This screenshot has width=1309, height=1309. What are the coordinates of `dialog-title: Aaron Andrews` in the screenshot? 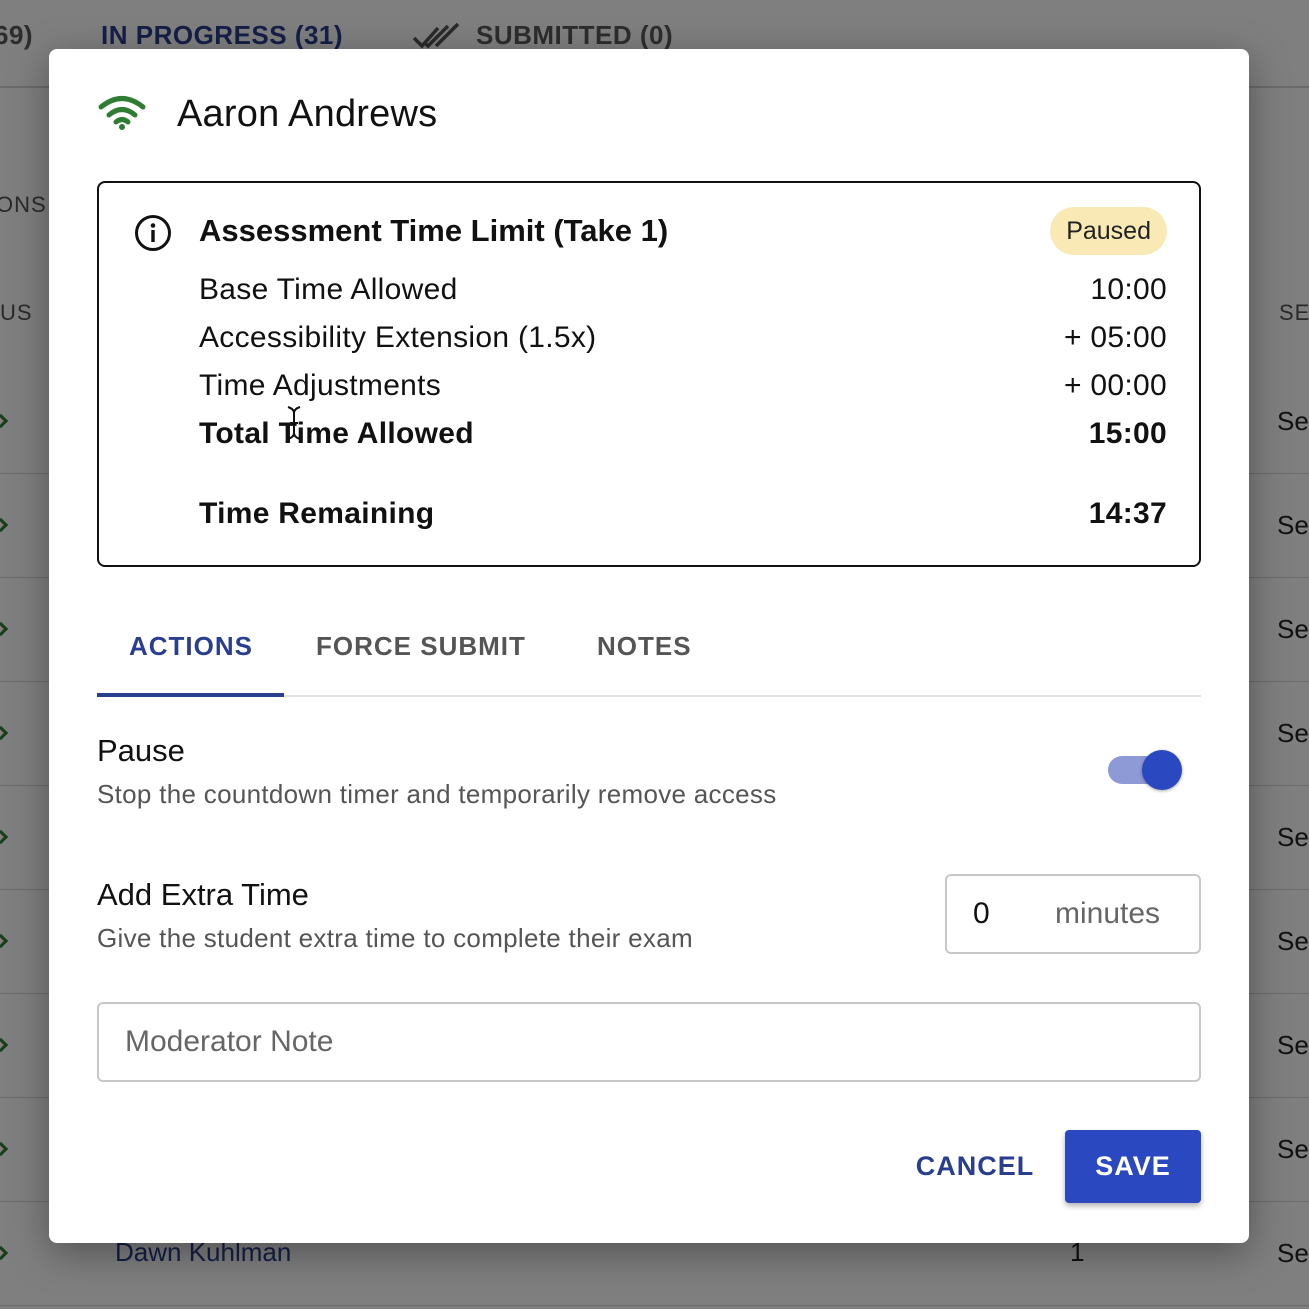 It's located at (307, 113).